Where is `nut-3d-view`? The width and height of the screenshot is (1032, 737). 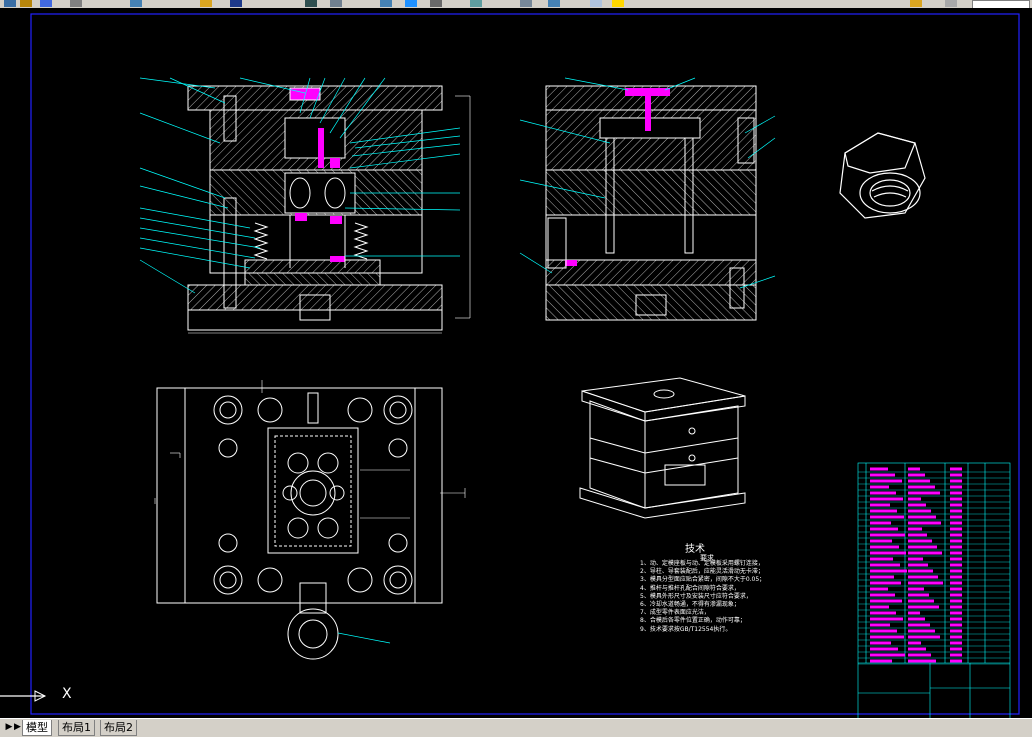
nut-3d-view is located at coordinates (882, 175).